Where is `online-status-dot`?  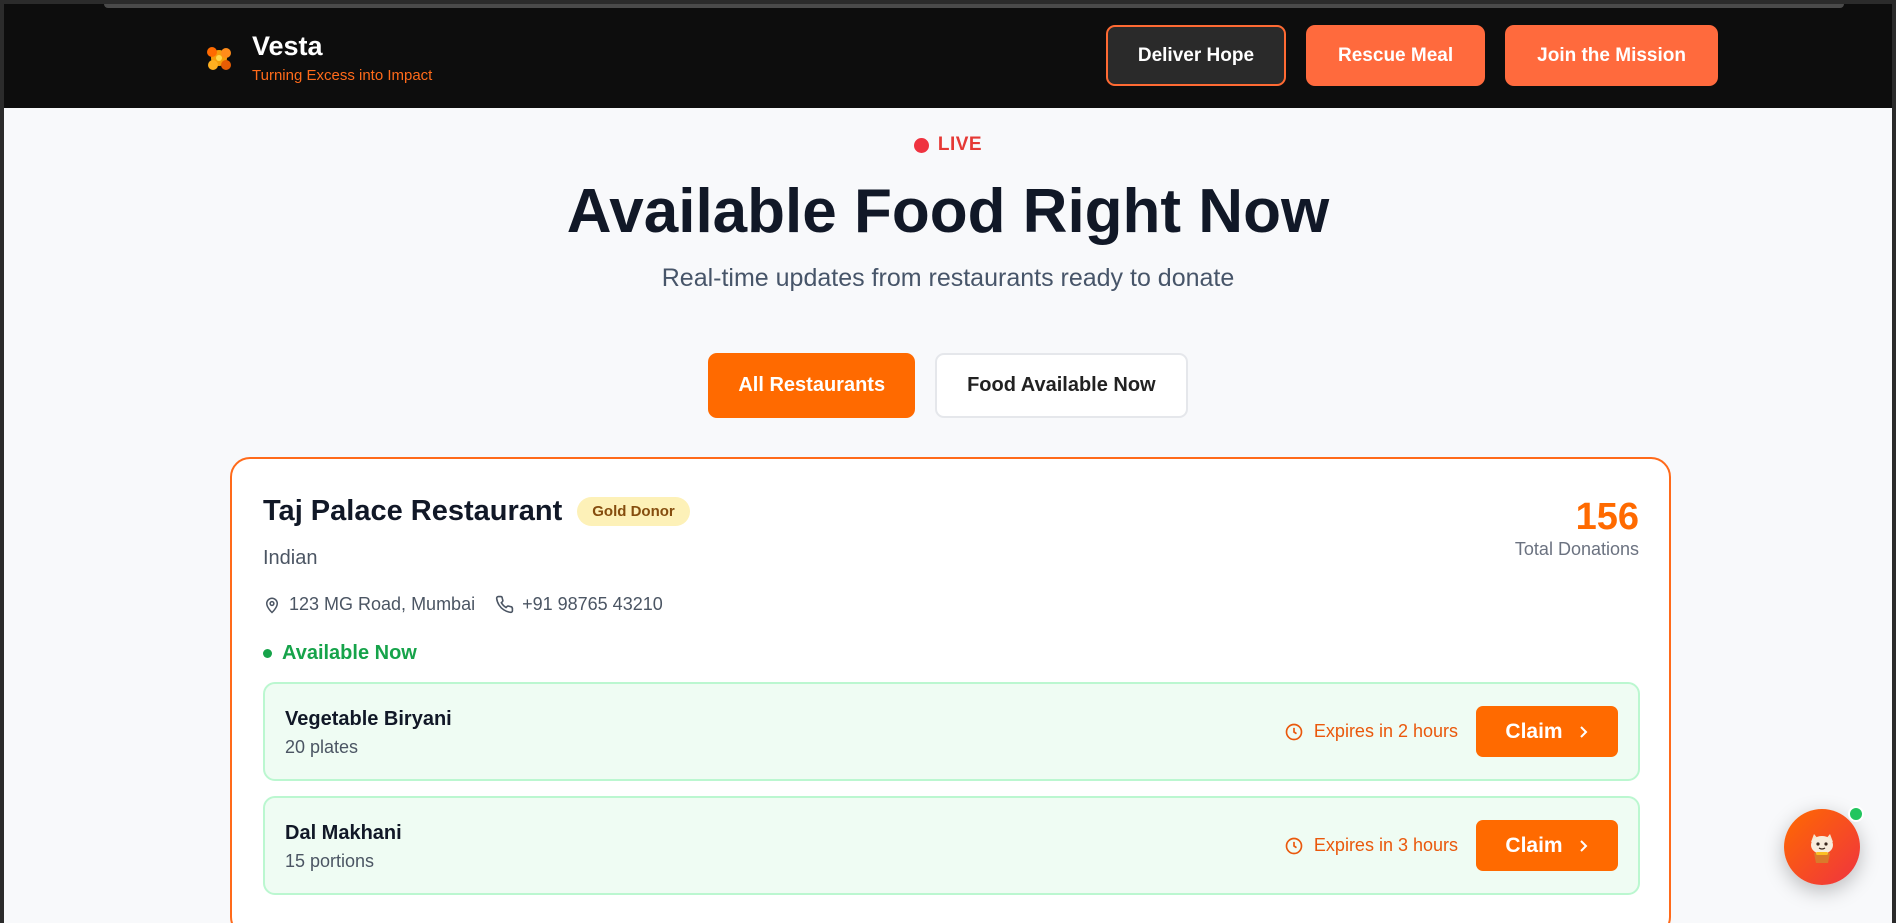 online-status-dot is located at coordinates (1856, 814).